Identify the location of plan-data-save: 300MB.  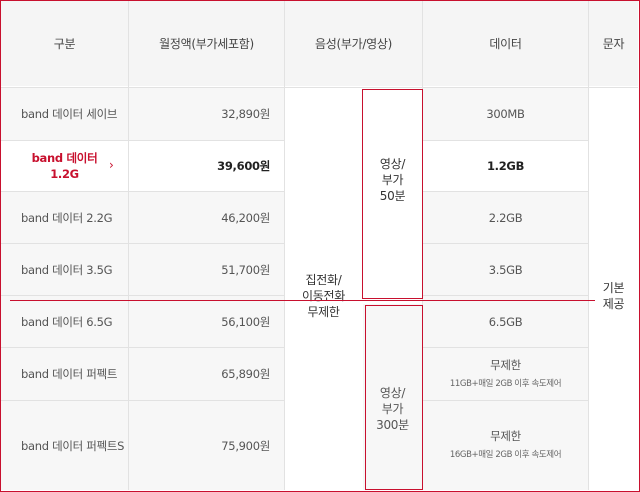
(505, 114).